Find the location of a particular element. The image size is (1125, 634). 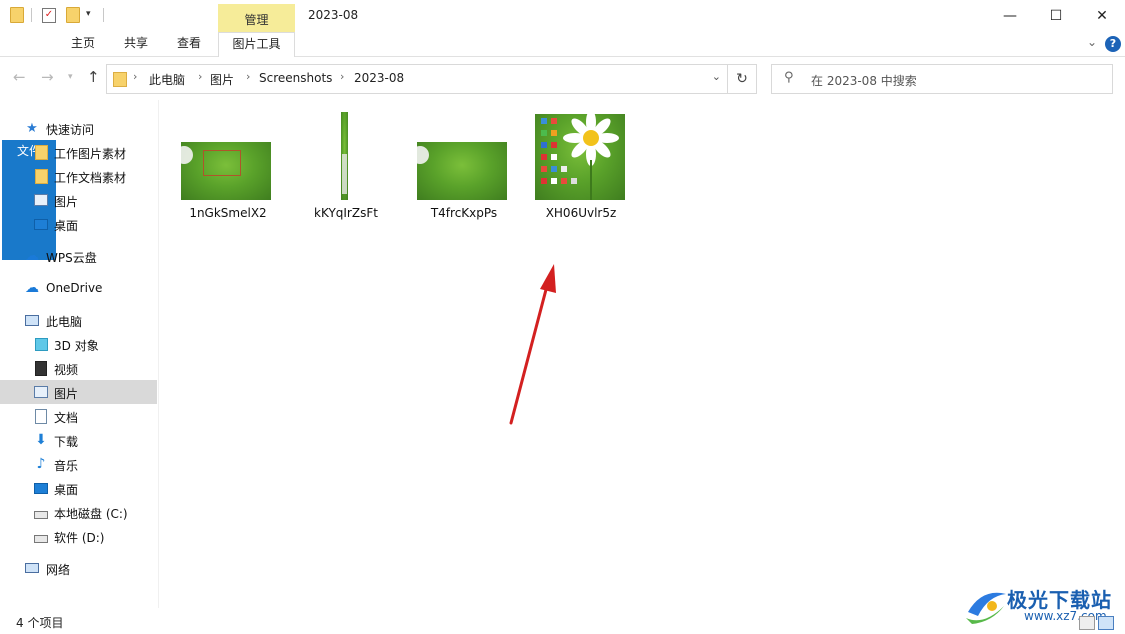

maximize-button: ☐ is located at coordinates (1056, 16).